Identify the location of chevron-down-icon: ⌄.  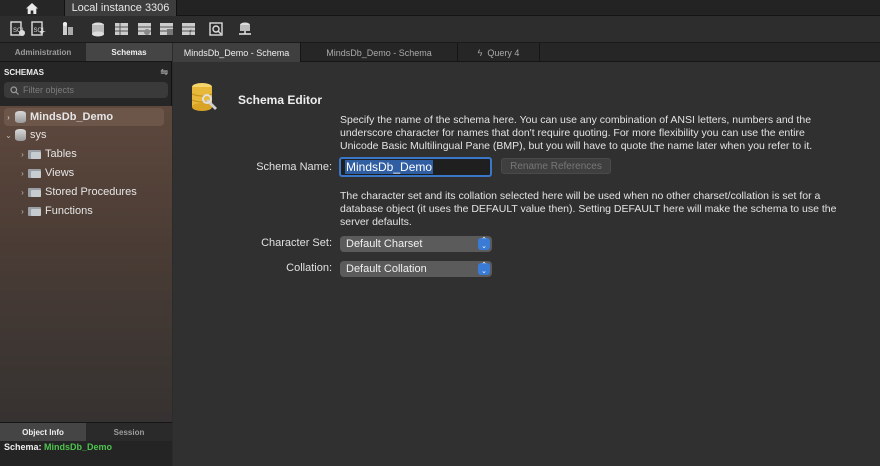
(8, 135).